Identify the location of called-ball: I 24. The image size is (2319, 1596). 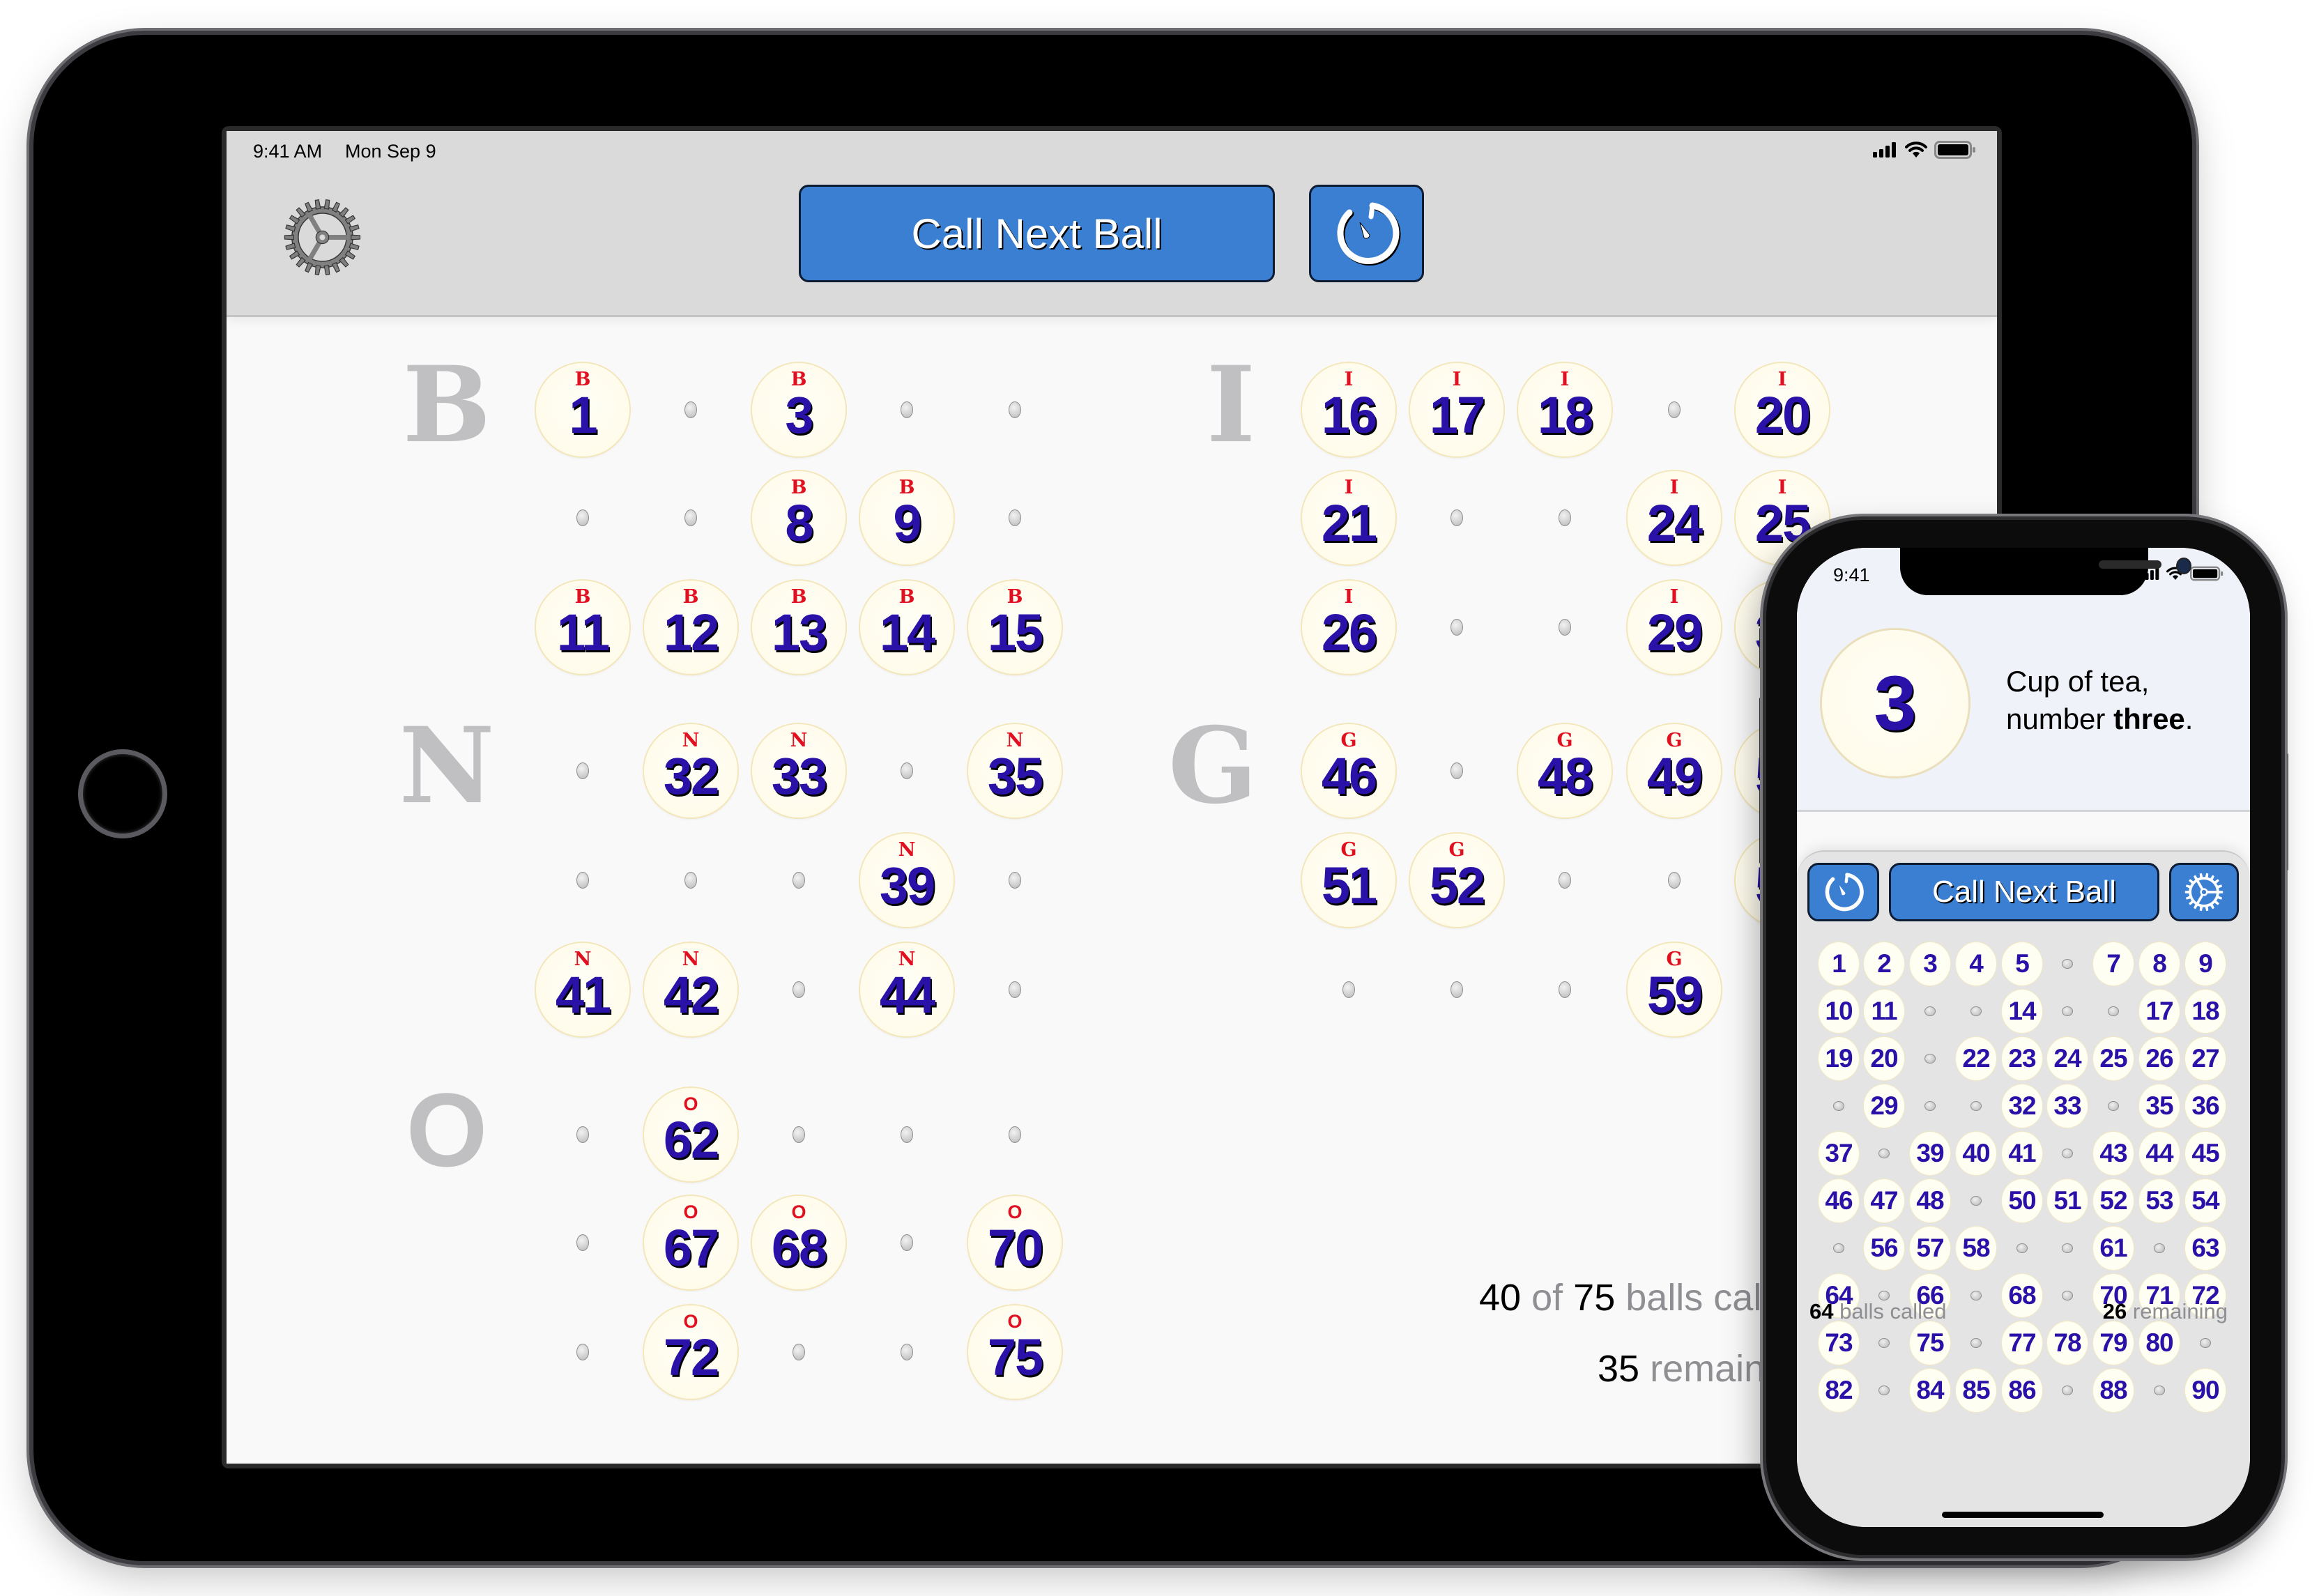
(1674, 518).